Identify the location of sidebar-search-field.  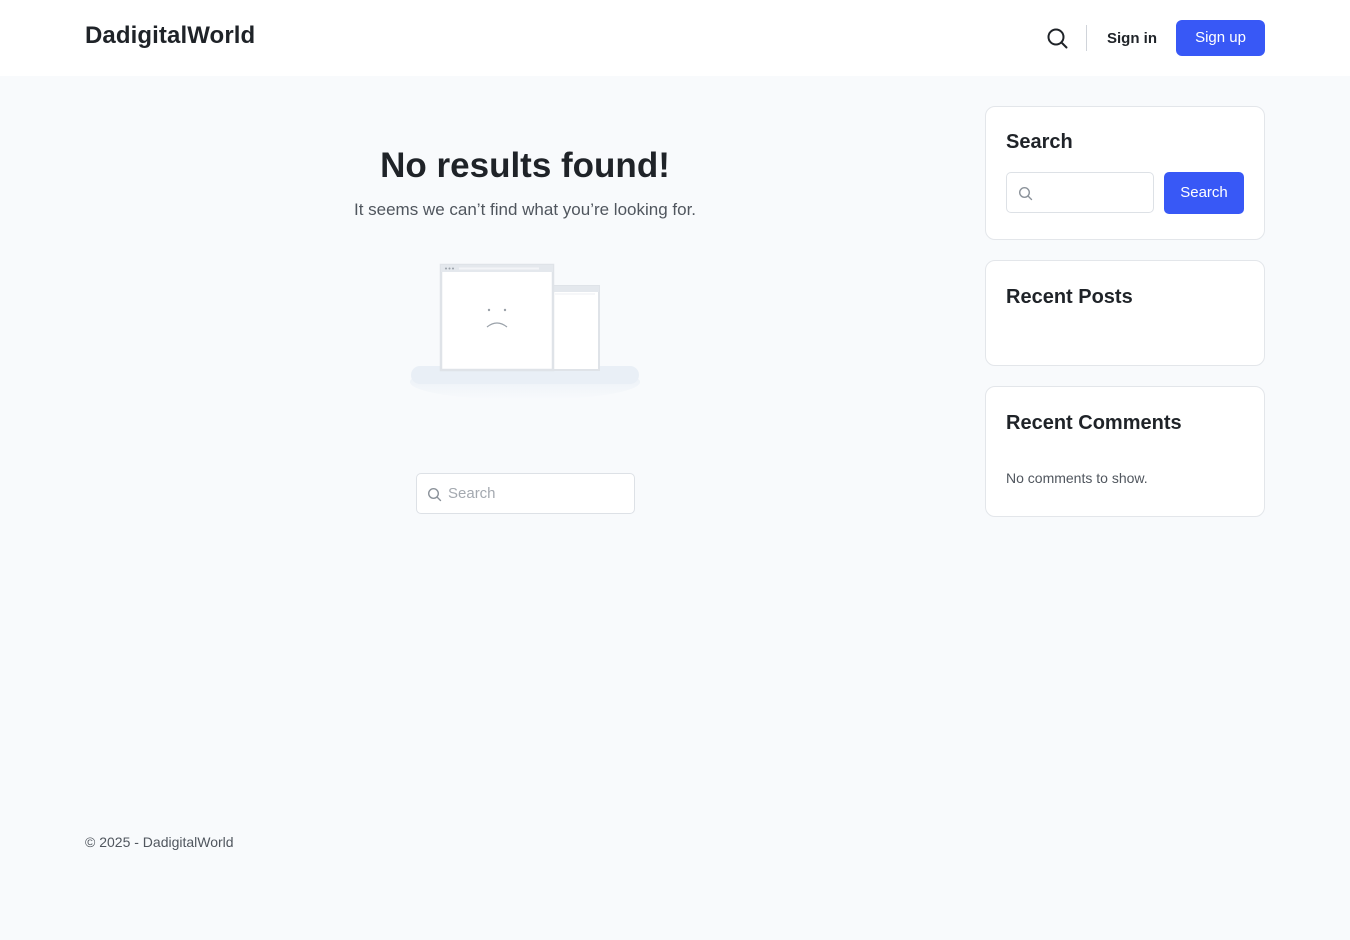
(1080, 192).